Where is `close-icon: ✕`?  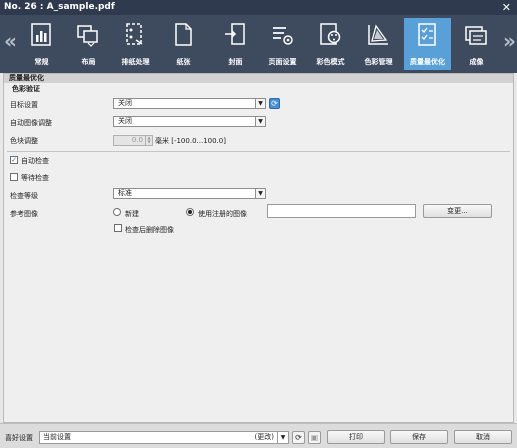
close-icon: ✕ is located at coordinates (506, 7).